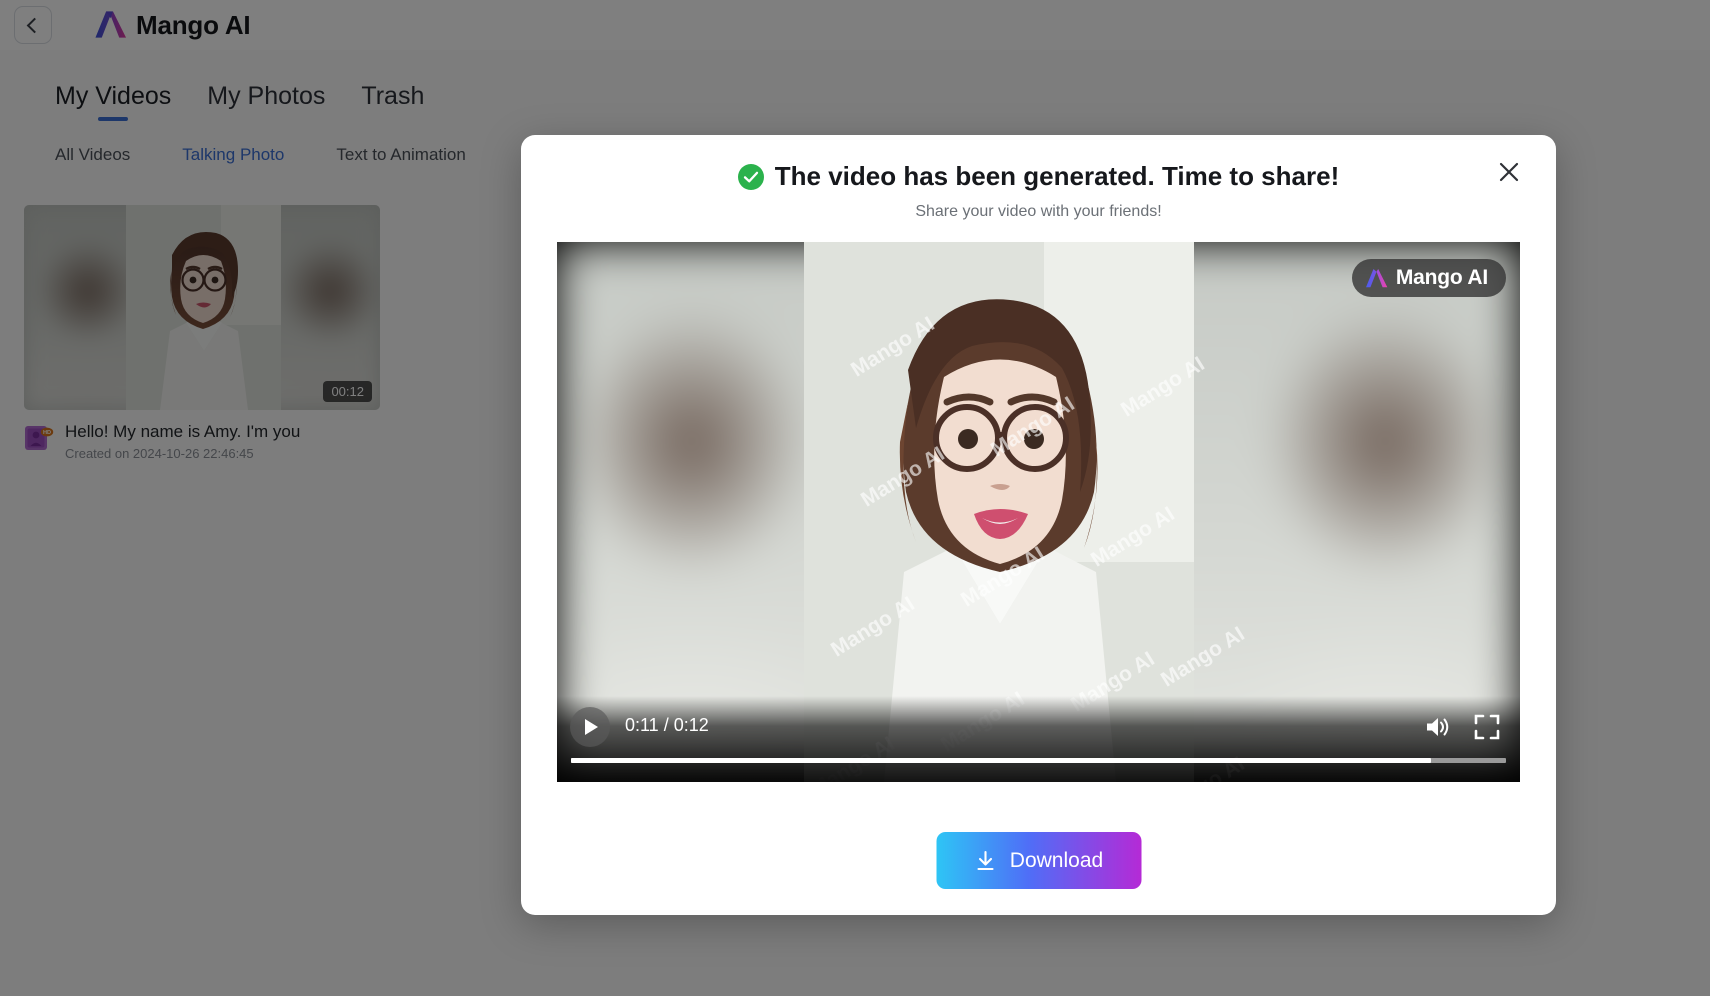  What do you see at coordinates (1038, 211) in the screenshot?
I see `modal-subtitle: Share your video with your friends!` at bounding box center [1038, 211].